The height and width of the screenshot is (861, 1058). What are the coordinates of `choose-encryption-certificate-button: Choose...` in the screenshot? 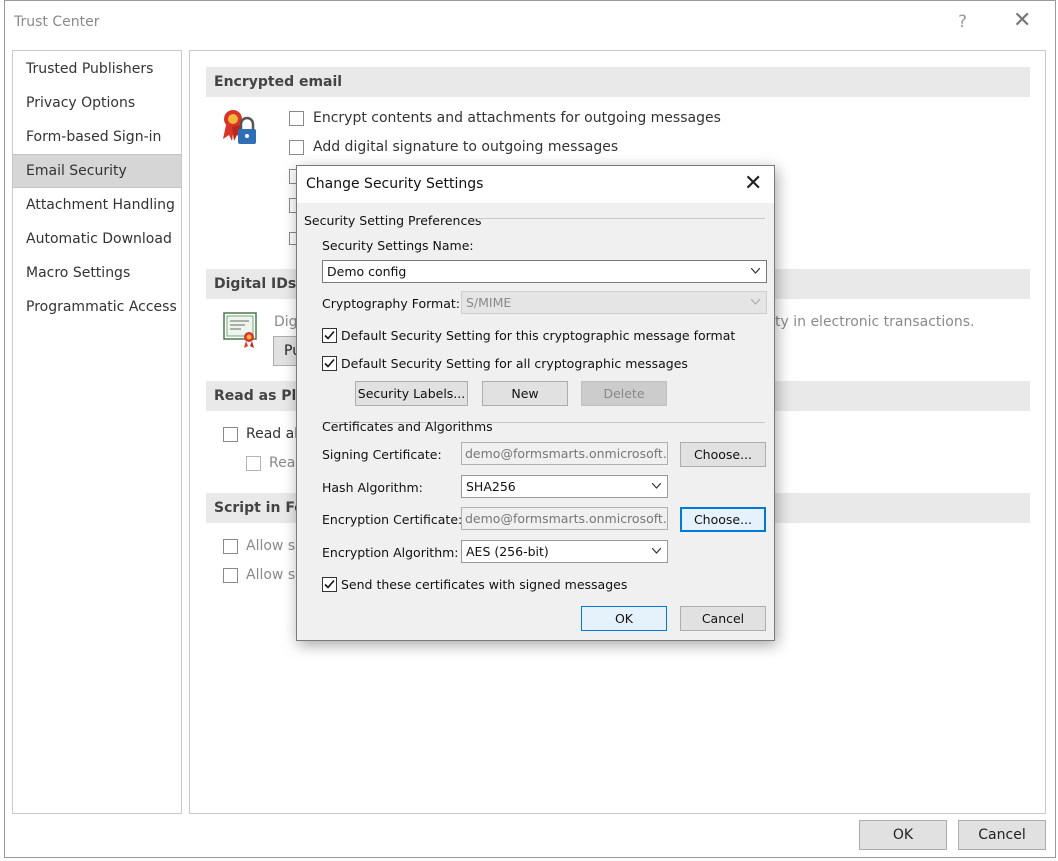 It's located at (723, 519).